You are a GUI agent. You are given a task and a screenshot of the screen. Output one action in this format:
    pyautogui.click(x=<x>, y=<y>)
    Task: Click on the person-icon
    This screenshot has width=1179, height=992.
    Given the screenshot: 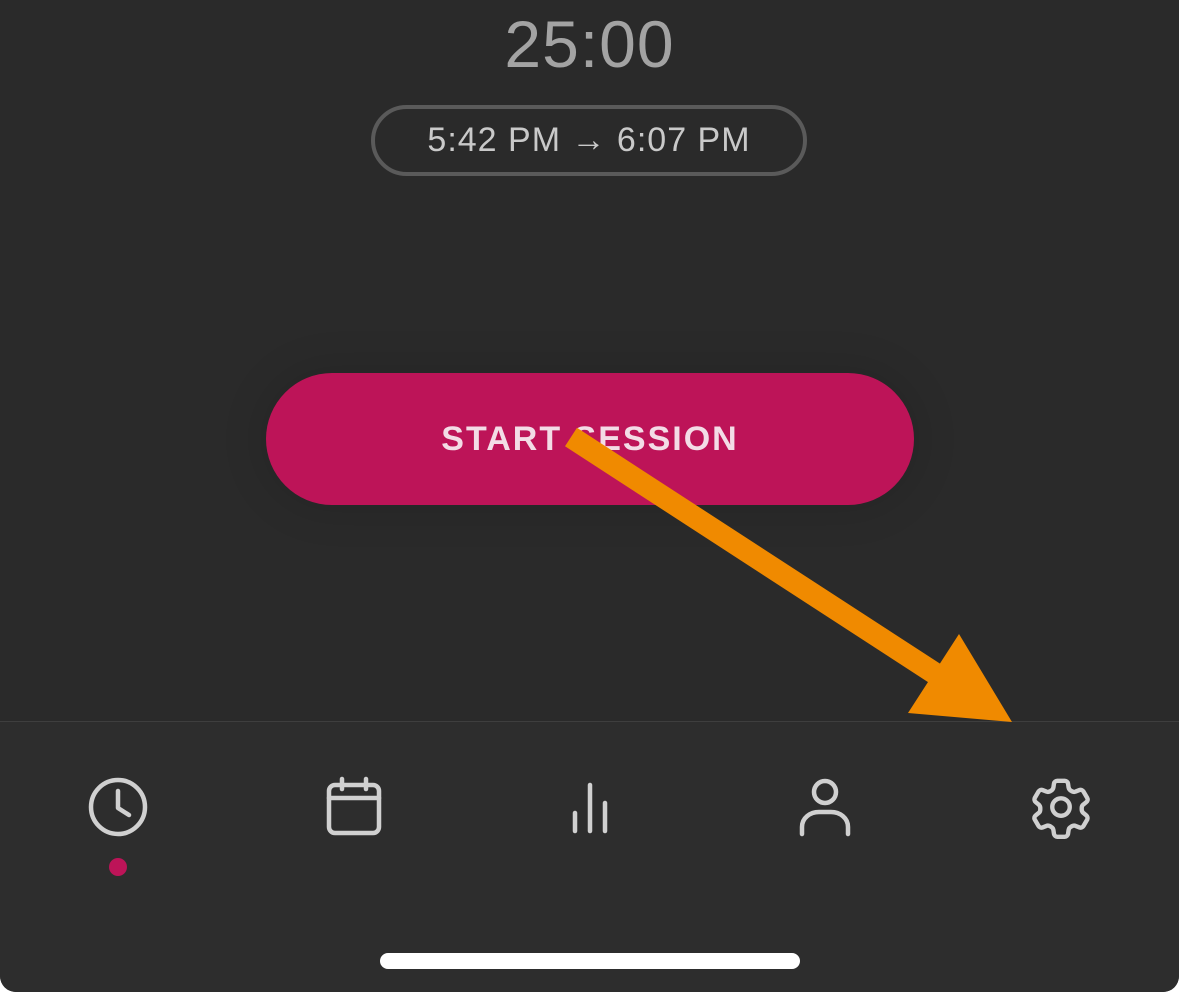 What is the action you would take?
    pyautogui.click(x=825, y=807)
    